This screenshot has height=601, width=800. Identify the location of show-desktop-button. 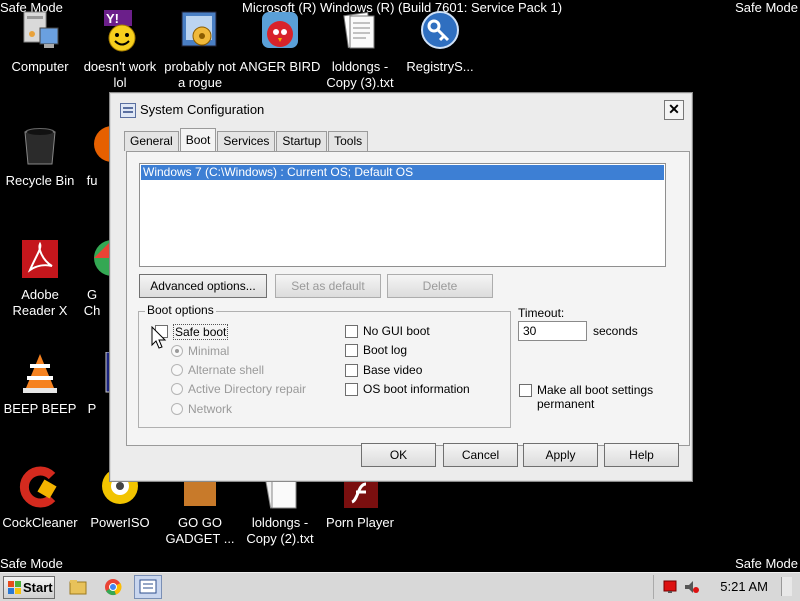
(786, 586).